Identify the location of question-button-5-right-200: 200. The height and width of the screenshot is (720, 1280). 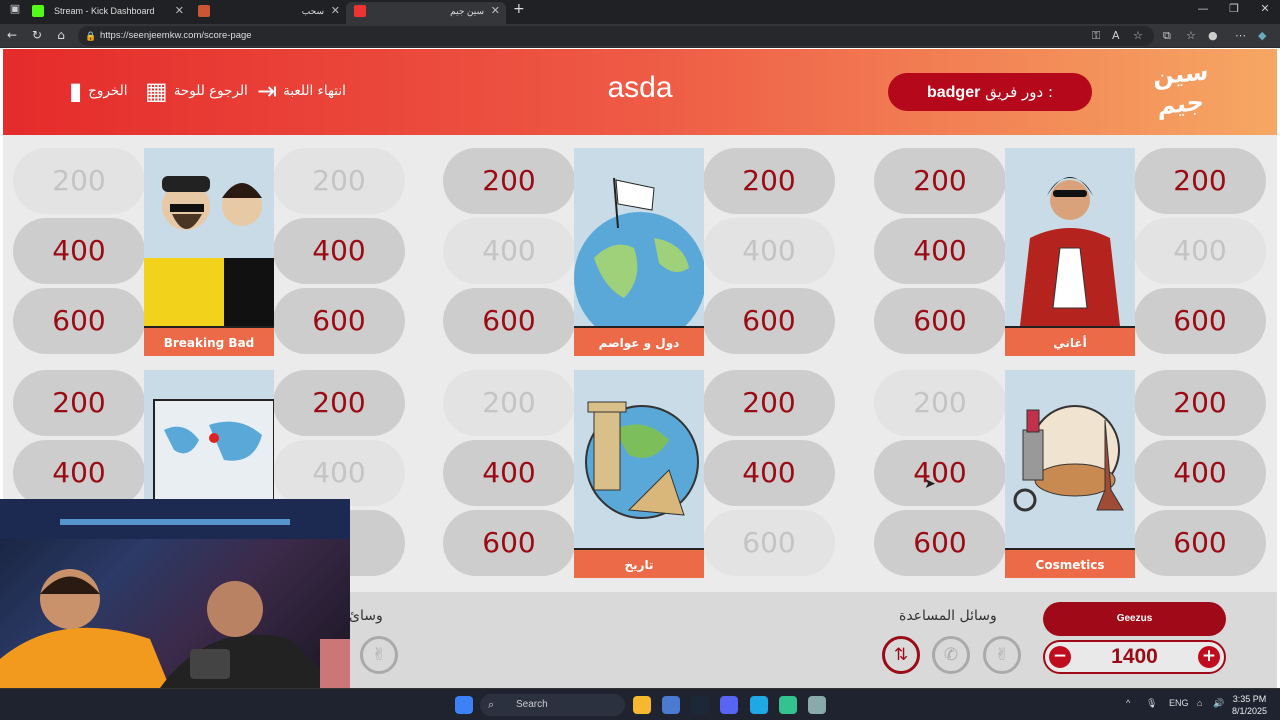
(1200, 403).